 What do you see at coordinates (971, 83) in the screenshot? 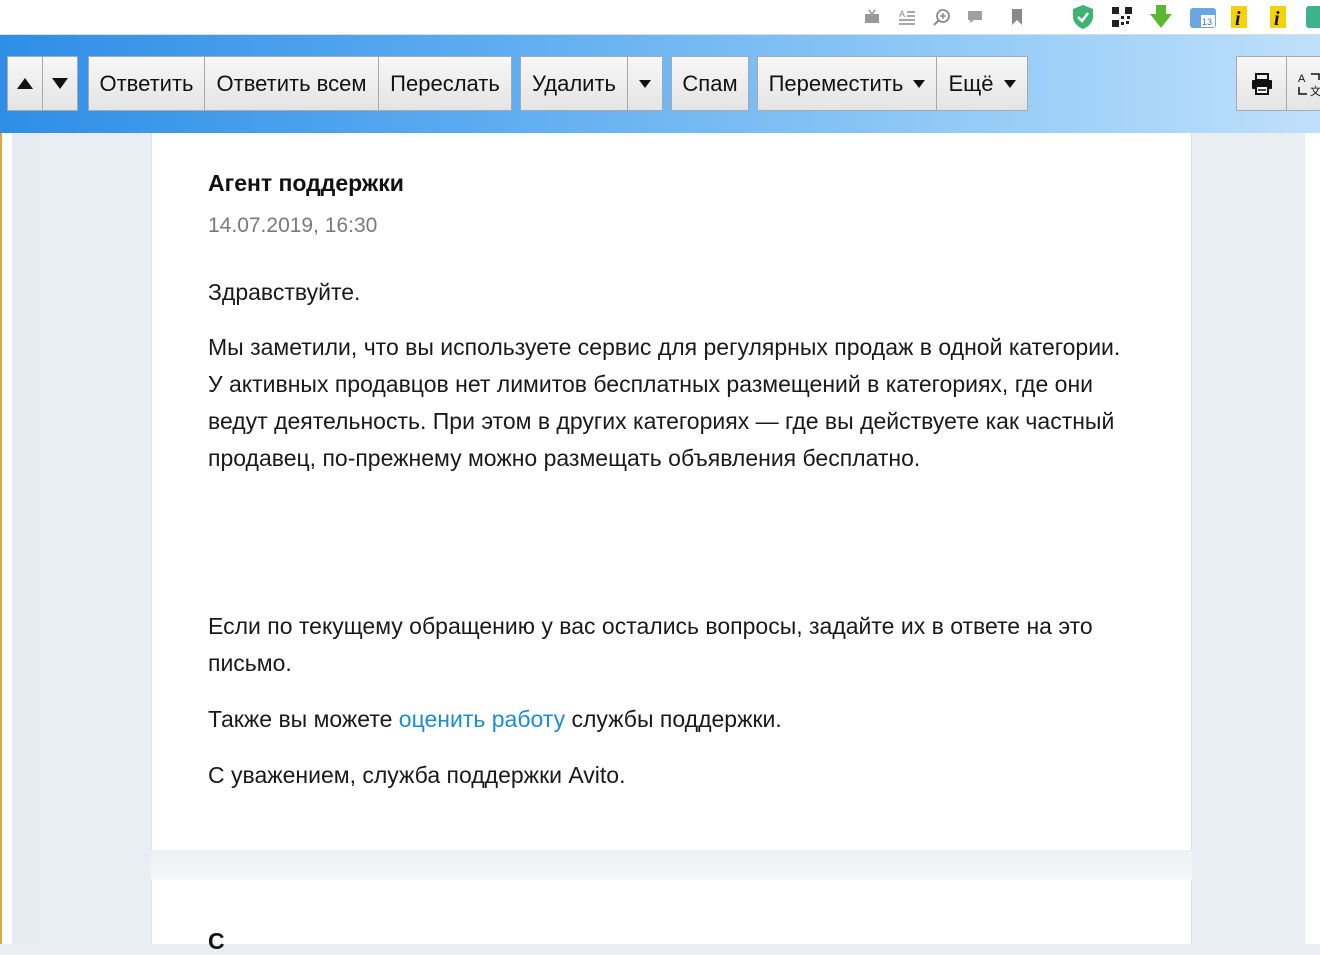
I see `more-label: Ещё` at bounding box center [971, 83].